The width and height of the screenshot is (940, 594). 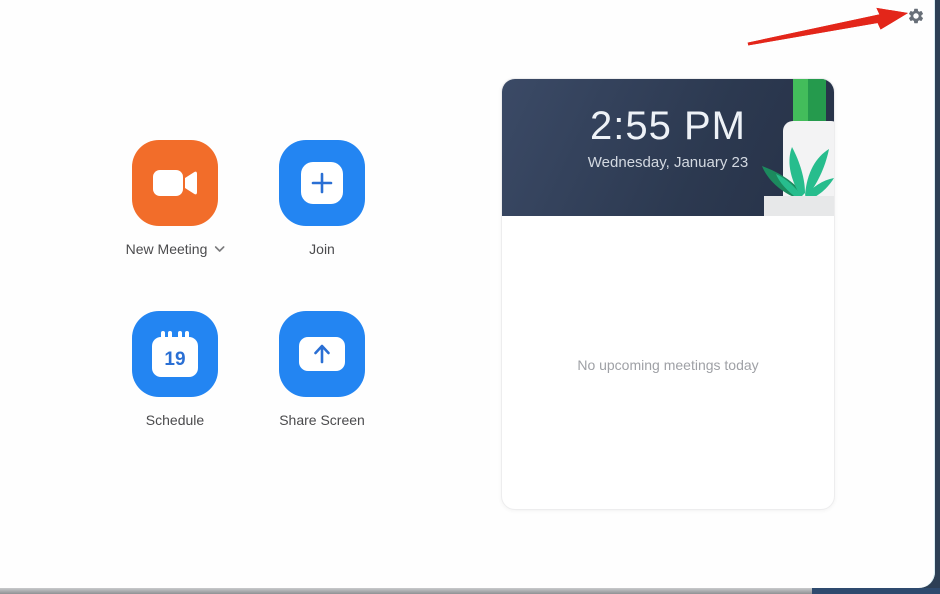 I want to click on schedule-label: Schedule, so click(x=175, y=420).